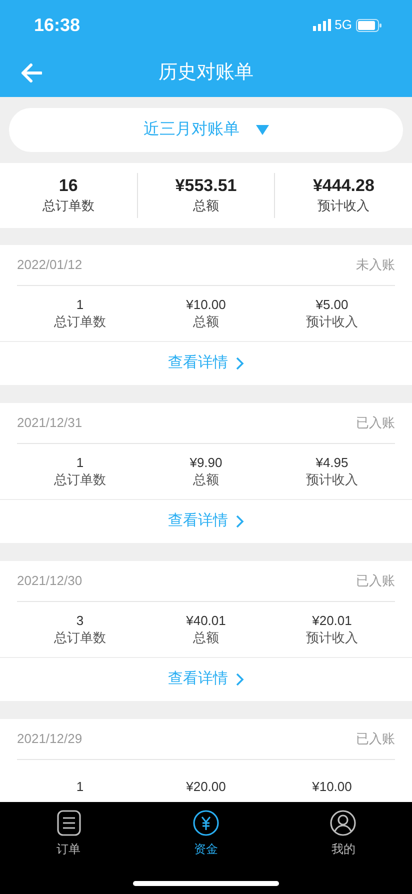  I want to click on stat-value: ¥4.95, so click(332, 463).